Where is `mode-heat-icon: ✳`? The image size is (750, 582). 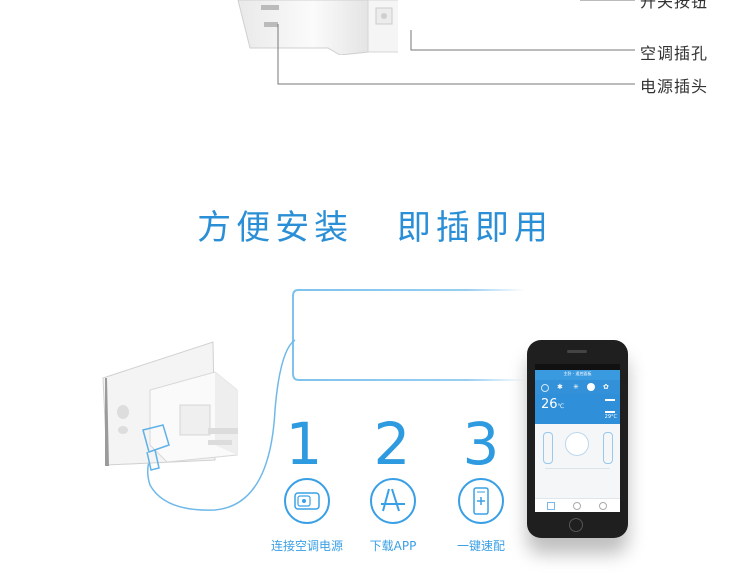 mode-heat-icon: ✳ is located at coordinates (577, 387).